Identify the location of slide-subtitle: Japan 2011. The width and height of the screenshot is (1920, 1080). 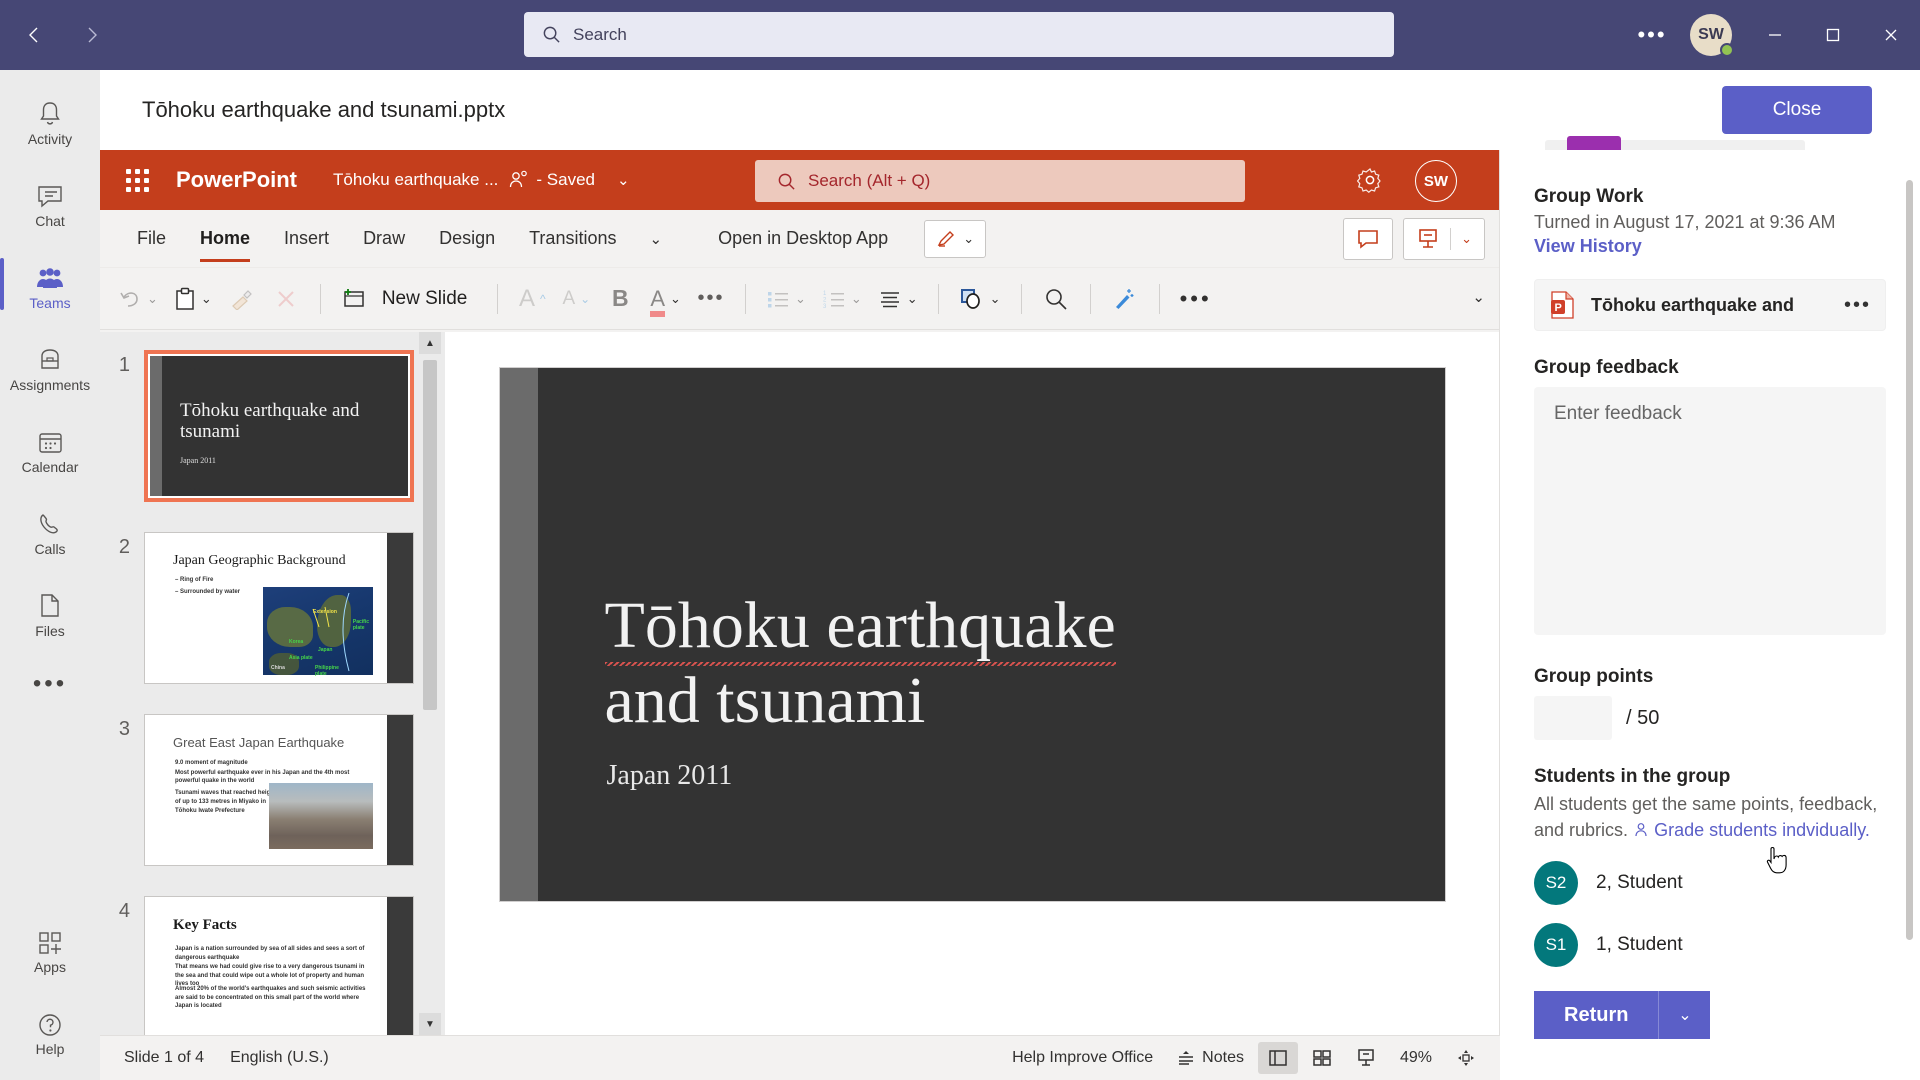
(670, 776).